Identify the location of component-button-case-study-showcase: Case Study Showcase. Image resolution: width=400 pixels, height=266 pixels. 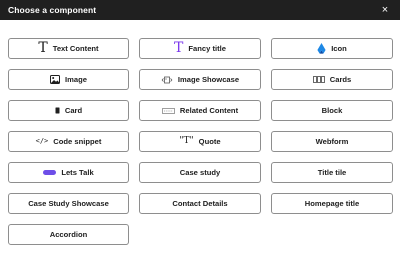
(68, 203).